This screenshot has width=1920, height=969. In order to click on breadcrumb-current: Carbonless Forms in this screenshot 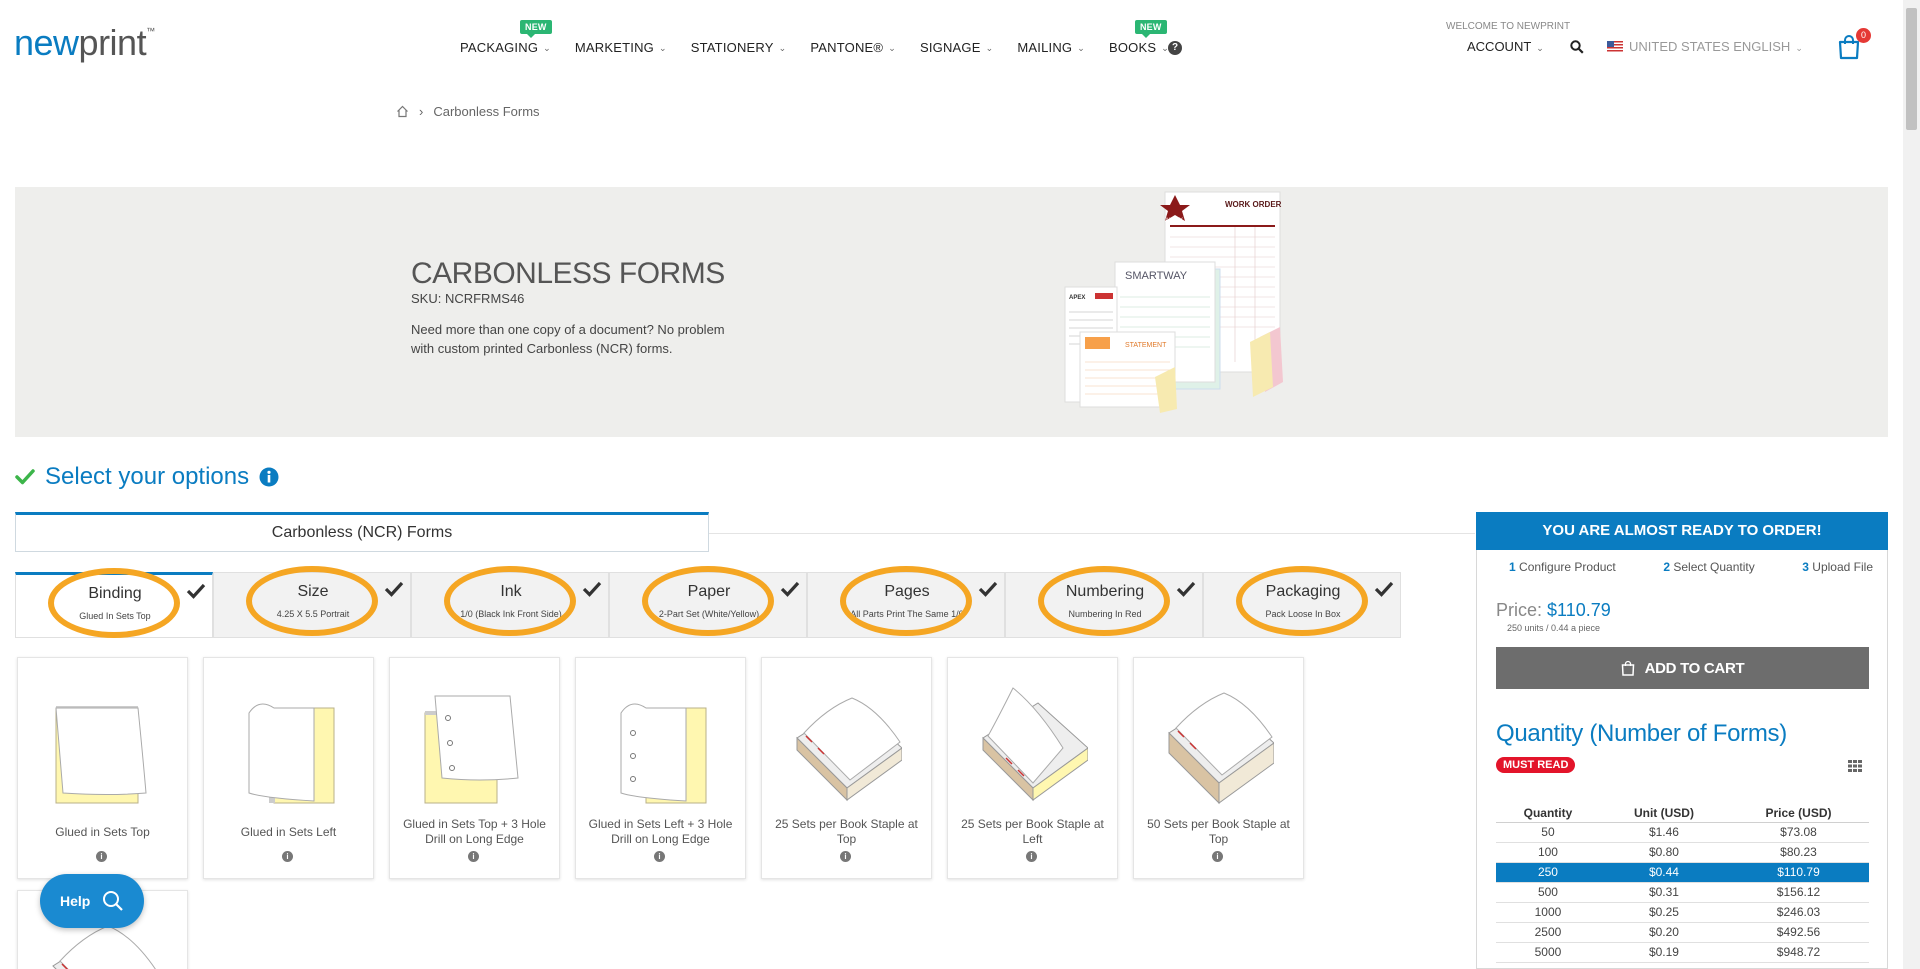, I will do `click(486, 111)`.